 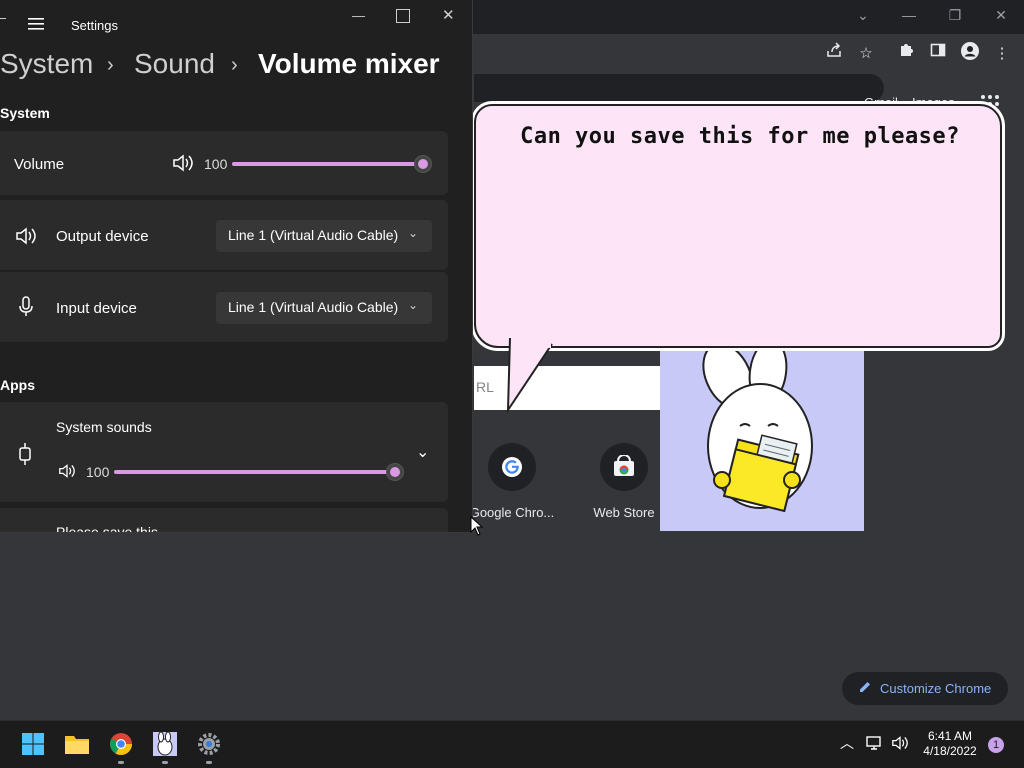 I want to click on volume-slider-thumb, so click(x=423, y=164).